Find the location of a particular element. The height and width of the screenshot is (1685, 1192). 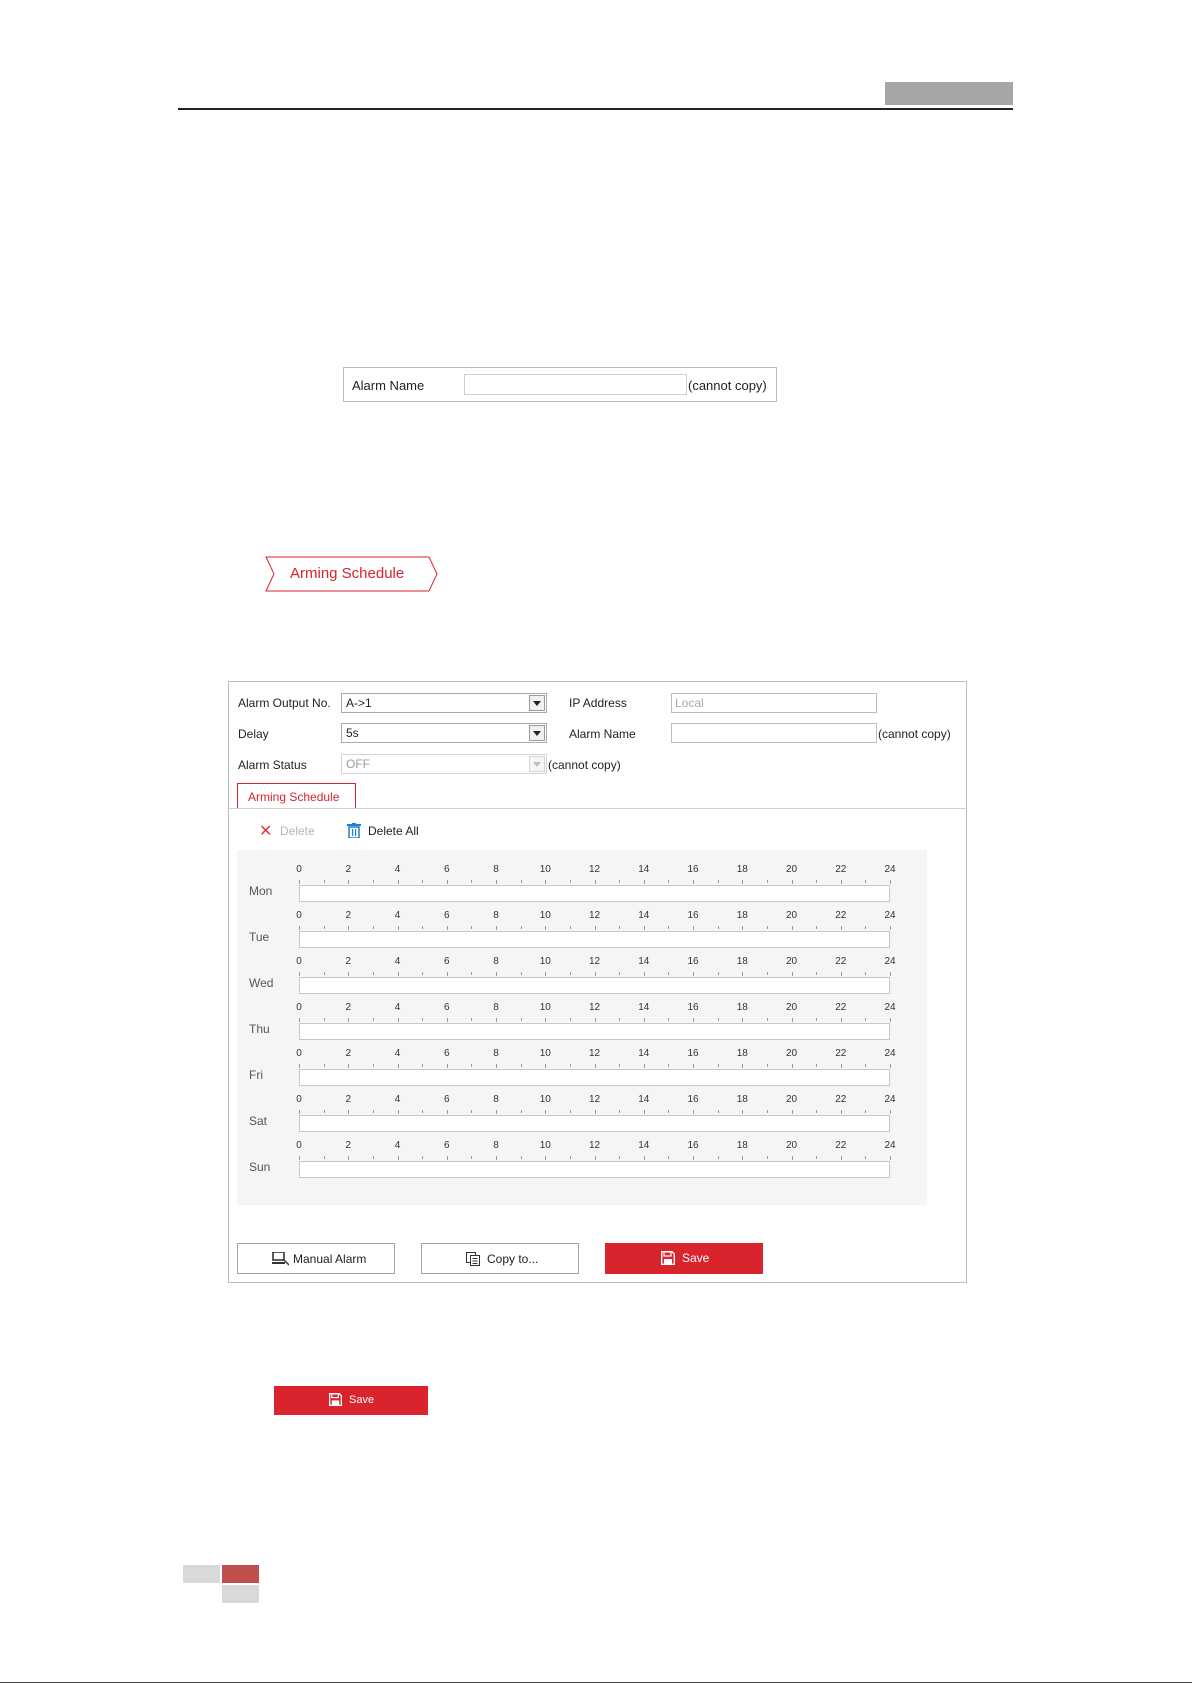

delay-select: 5s is located at coordinates (444, 733).